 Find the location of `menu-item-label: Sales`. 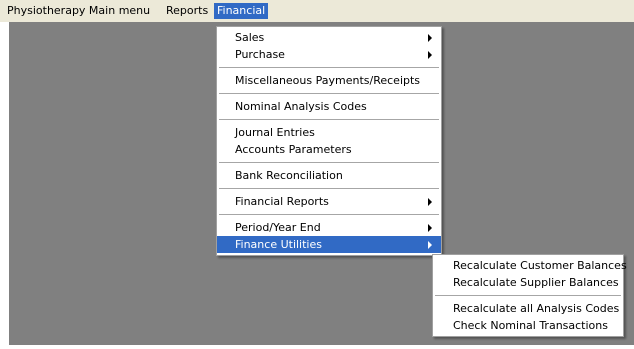

menu-item-label: Sales is located at coordinates (250, 37).